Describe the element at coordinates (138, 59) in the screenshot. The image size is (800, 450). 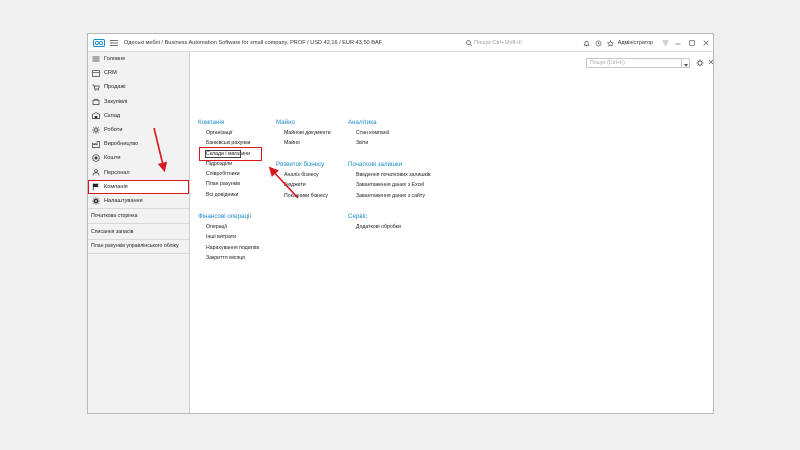
I see `sidebar-item-home: Головне` at that location.